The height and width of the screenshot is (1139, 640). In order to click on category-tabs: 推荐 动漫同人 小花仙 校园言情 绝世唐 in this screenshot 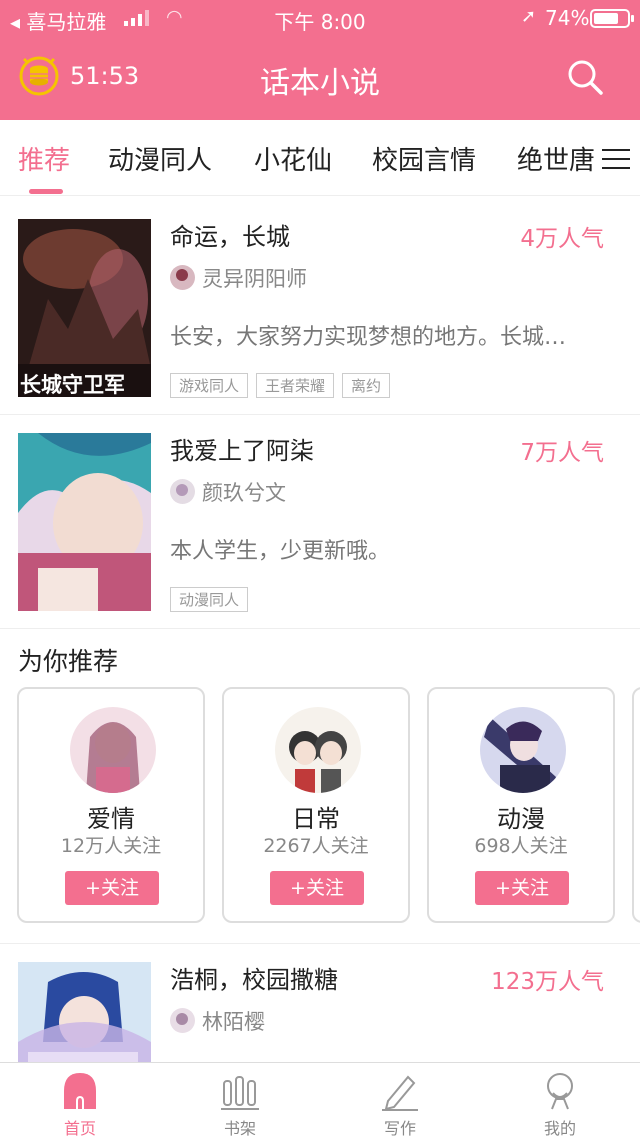, I will do `click(320, 158)`.